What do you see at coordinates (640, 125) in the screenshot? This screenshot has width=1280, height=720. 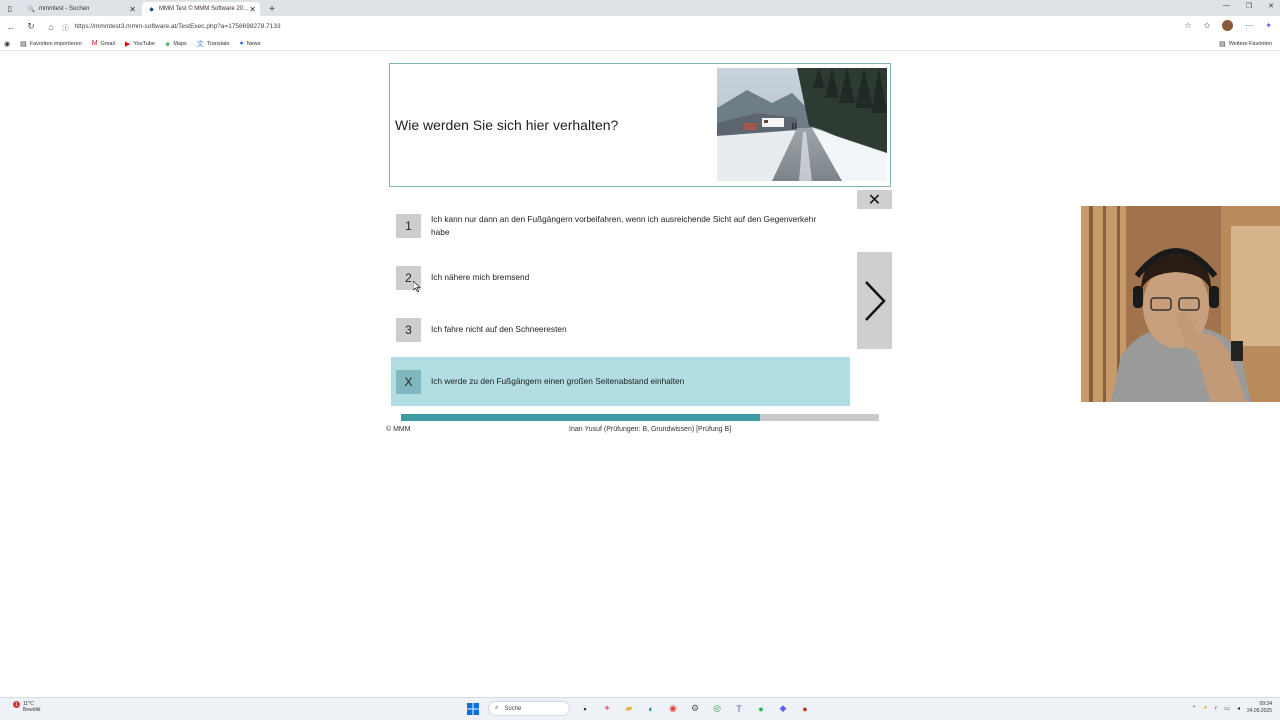 I see `question-panel: Wie werden Sie sich hier verhalten?` at bounding box center [640, 125].